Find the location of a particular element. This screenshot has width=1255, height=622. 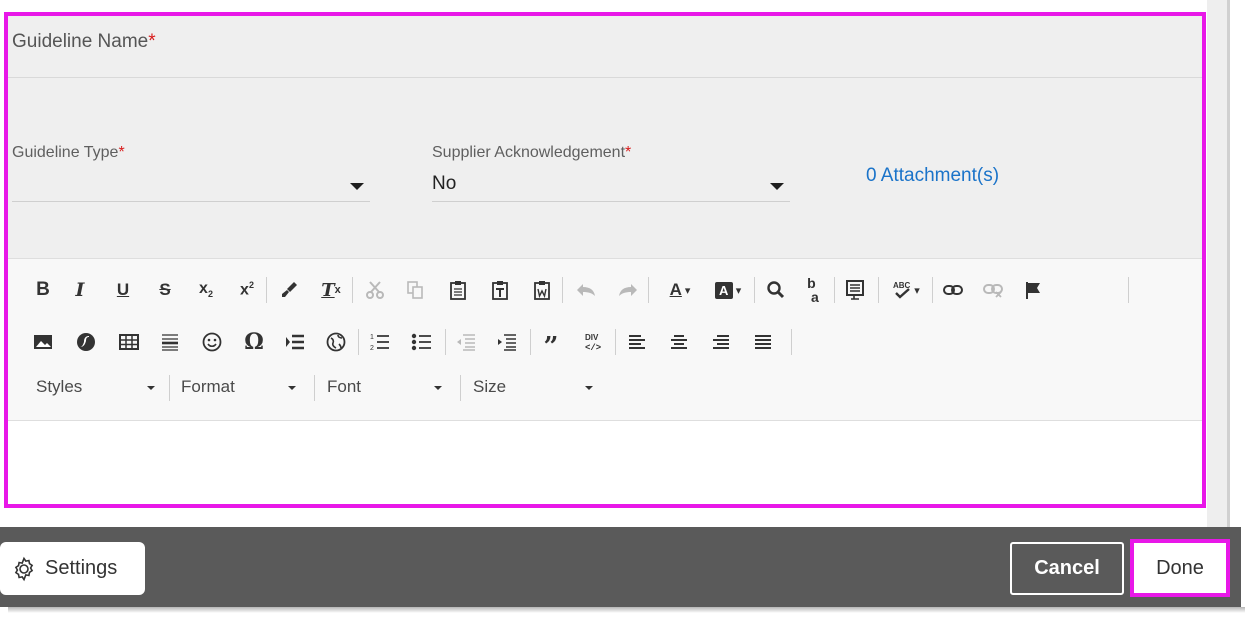

done-button: Done is located at coordinates (1180, 568).